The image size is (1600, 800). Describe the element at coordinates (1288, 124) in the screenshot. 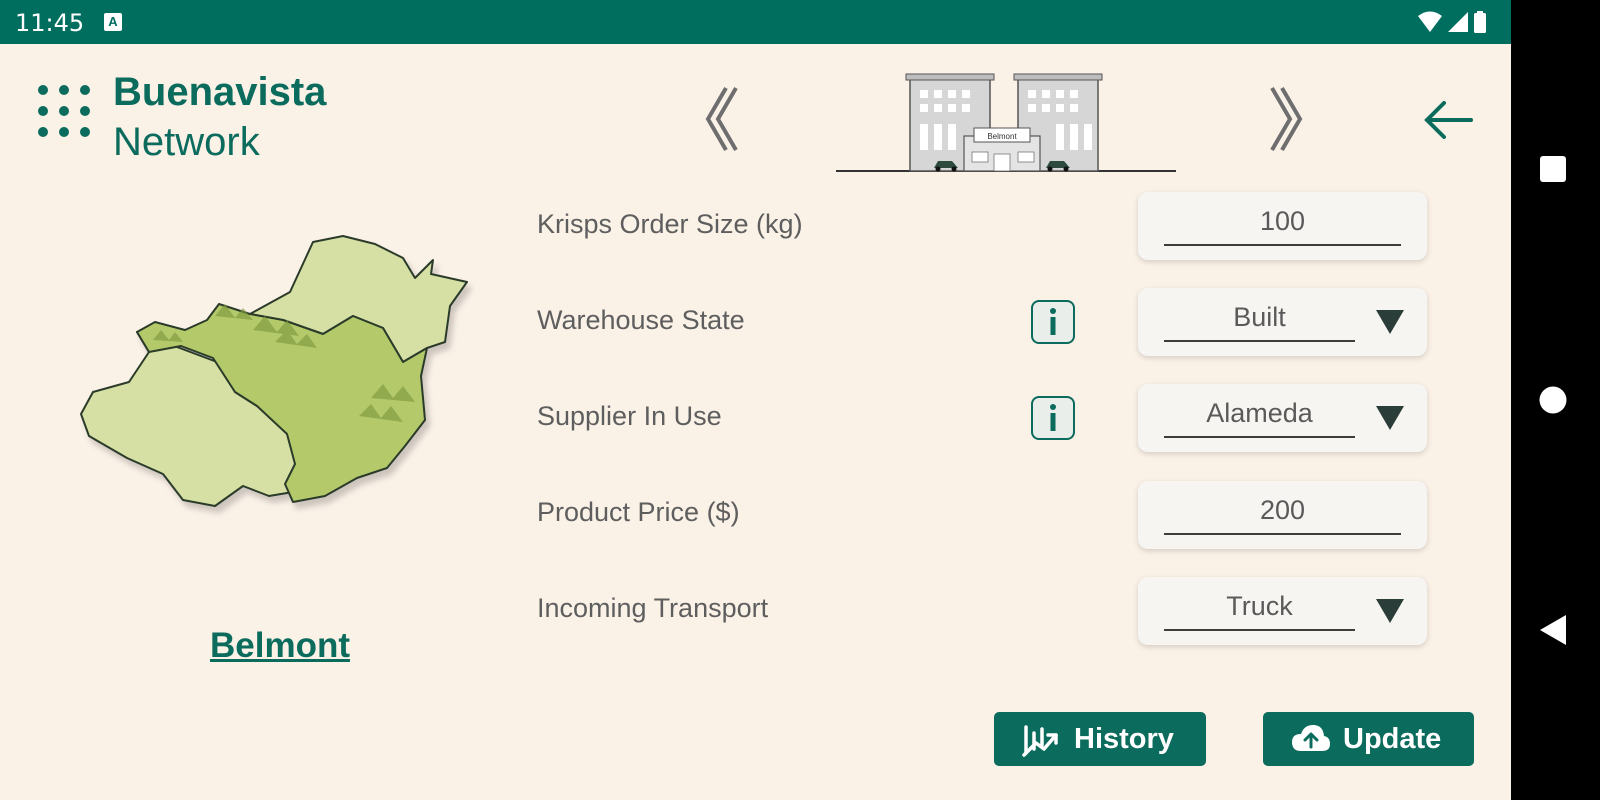

I see `next-location-button` at that location.